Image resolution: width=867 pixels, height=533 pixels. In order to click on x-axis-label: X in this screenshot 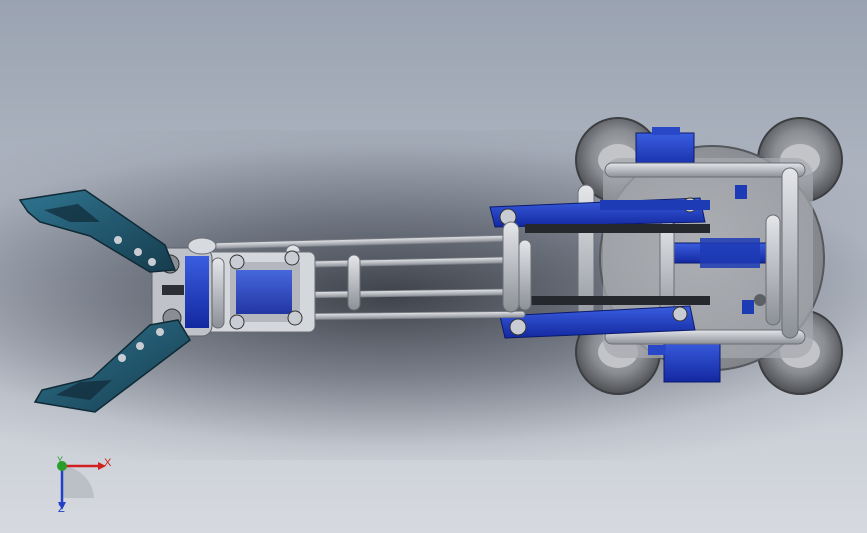, I will do `click(108, 463)`.